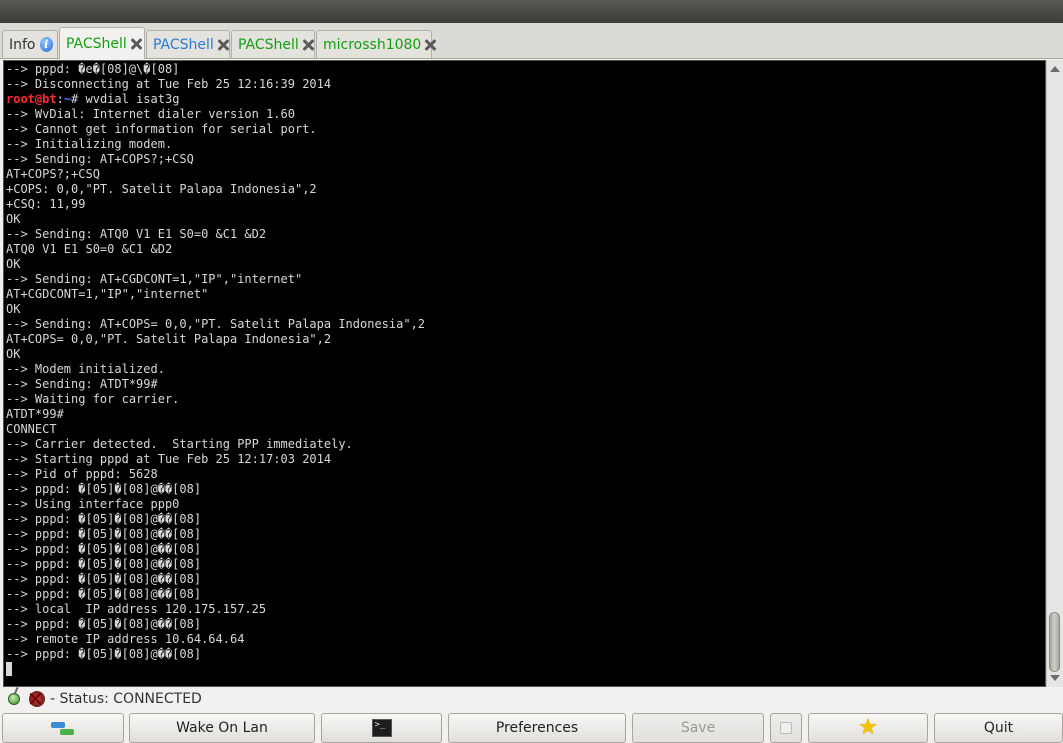  I want to click on tab-microssh1080-label: microssh1080, so click(372, 44).